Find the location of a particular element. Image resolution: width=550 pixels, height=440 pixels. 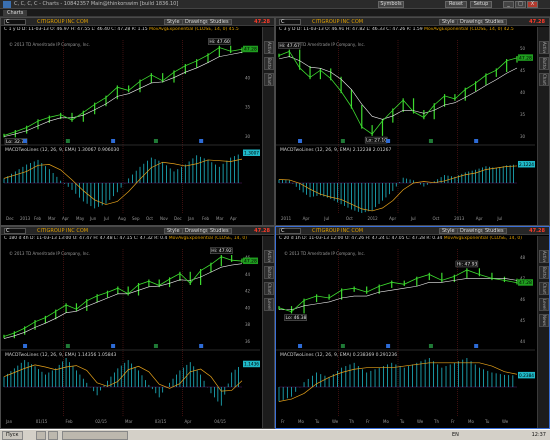

taskbar-item-thinkorswim is located at coordinates (95, 435).